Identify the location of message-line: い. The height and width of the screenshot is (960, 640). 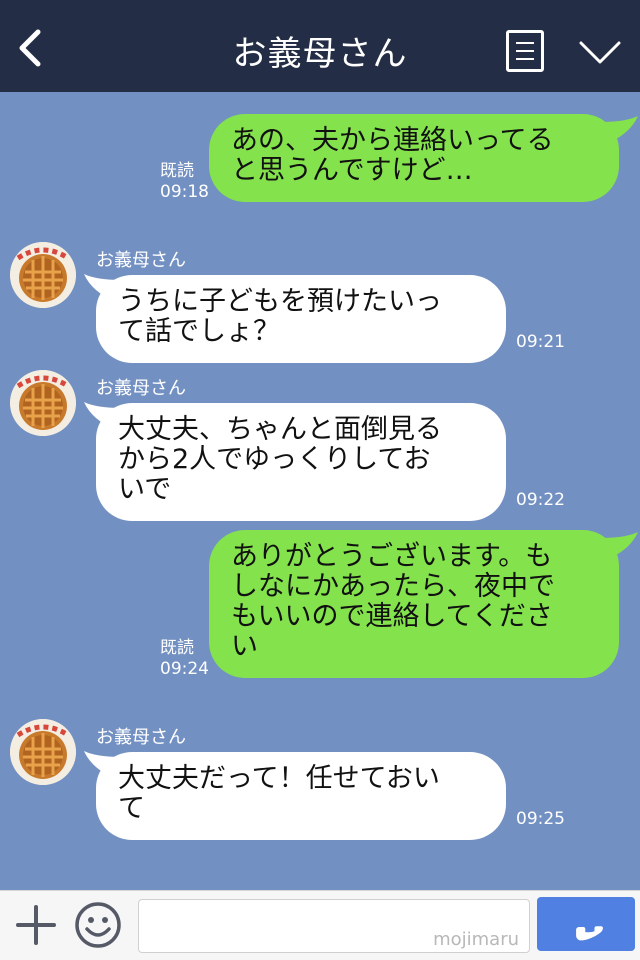
(244, 646).